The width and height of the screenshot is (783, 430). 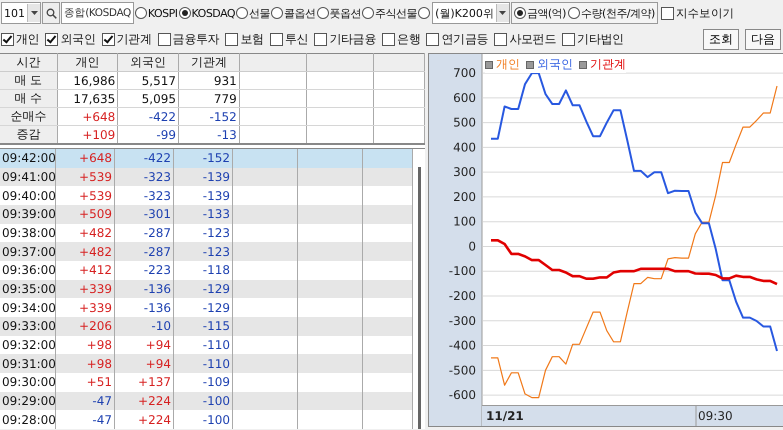 I want to click on action-button: 다음, so click(x=763, y=39).